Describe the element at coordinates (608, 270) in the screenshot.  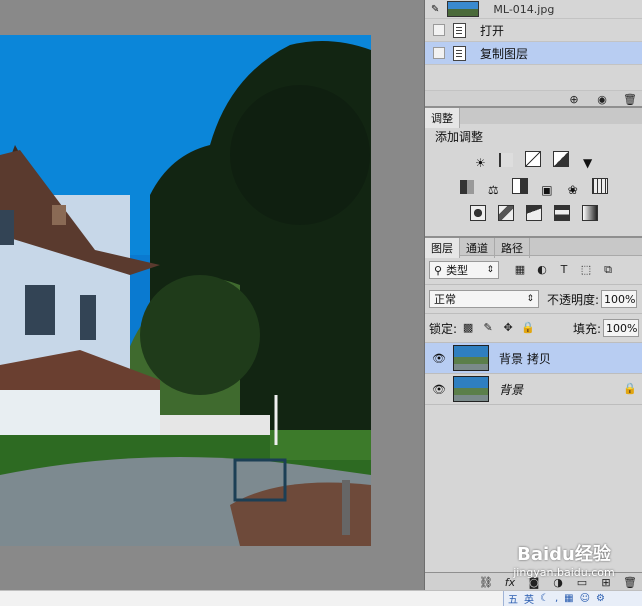
I see `smart-object-filter-icon: ⧉` at that location.